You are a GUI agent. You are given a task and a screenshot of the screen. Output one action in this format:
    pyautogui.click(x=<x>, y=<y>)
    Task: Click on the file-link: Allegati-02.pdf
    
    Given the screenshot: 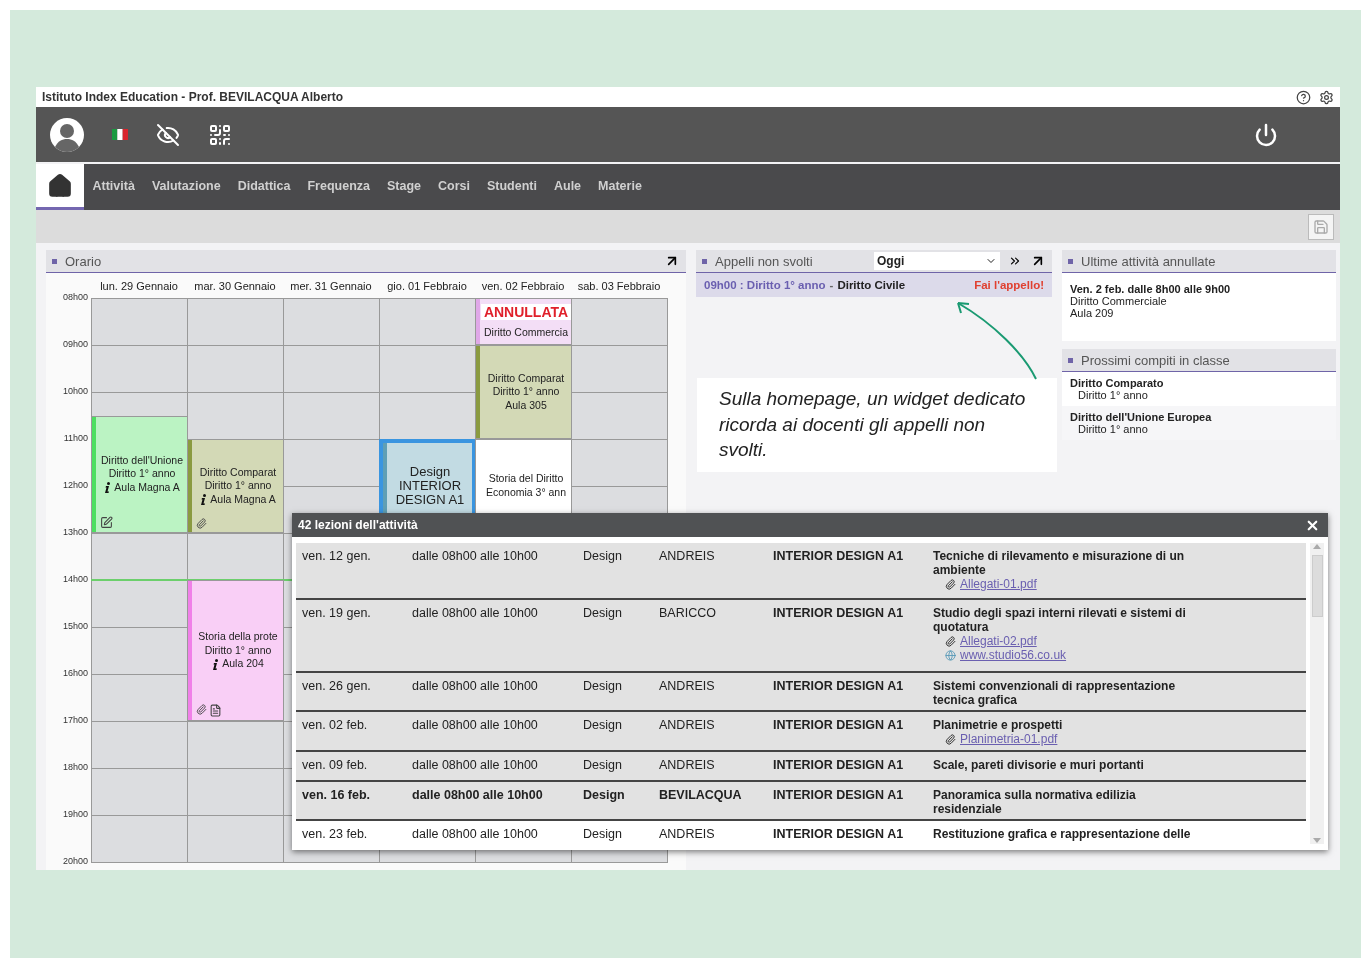 What is the action you would take?
    pyautogui.click(x=998, y=641)
    